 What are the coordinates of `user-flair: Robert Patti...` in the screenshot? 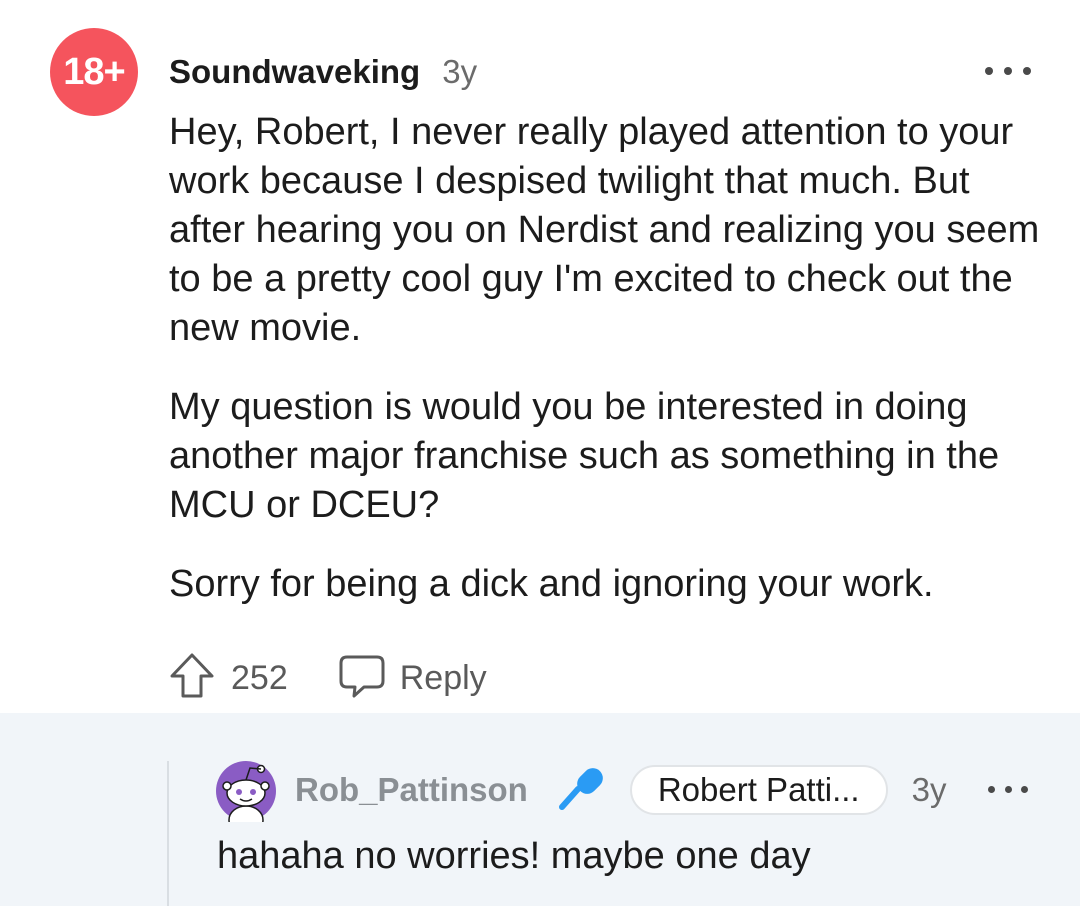 It's located at (758, 790).